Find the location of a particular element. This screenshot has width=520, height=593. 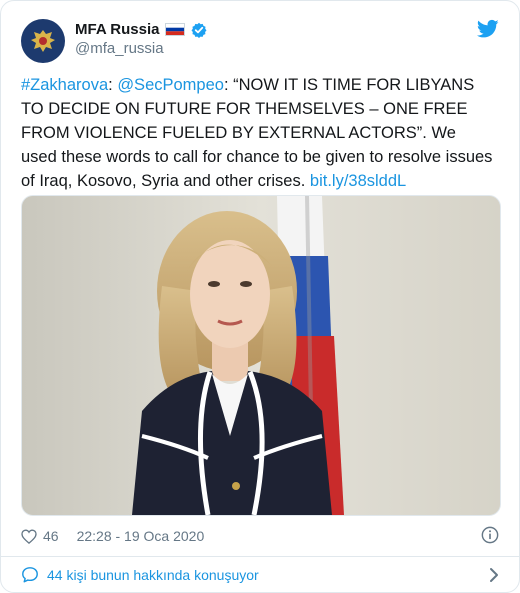

account-names: MFA Russia @mfa_russia is located at coordinates (141, 39).